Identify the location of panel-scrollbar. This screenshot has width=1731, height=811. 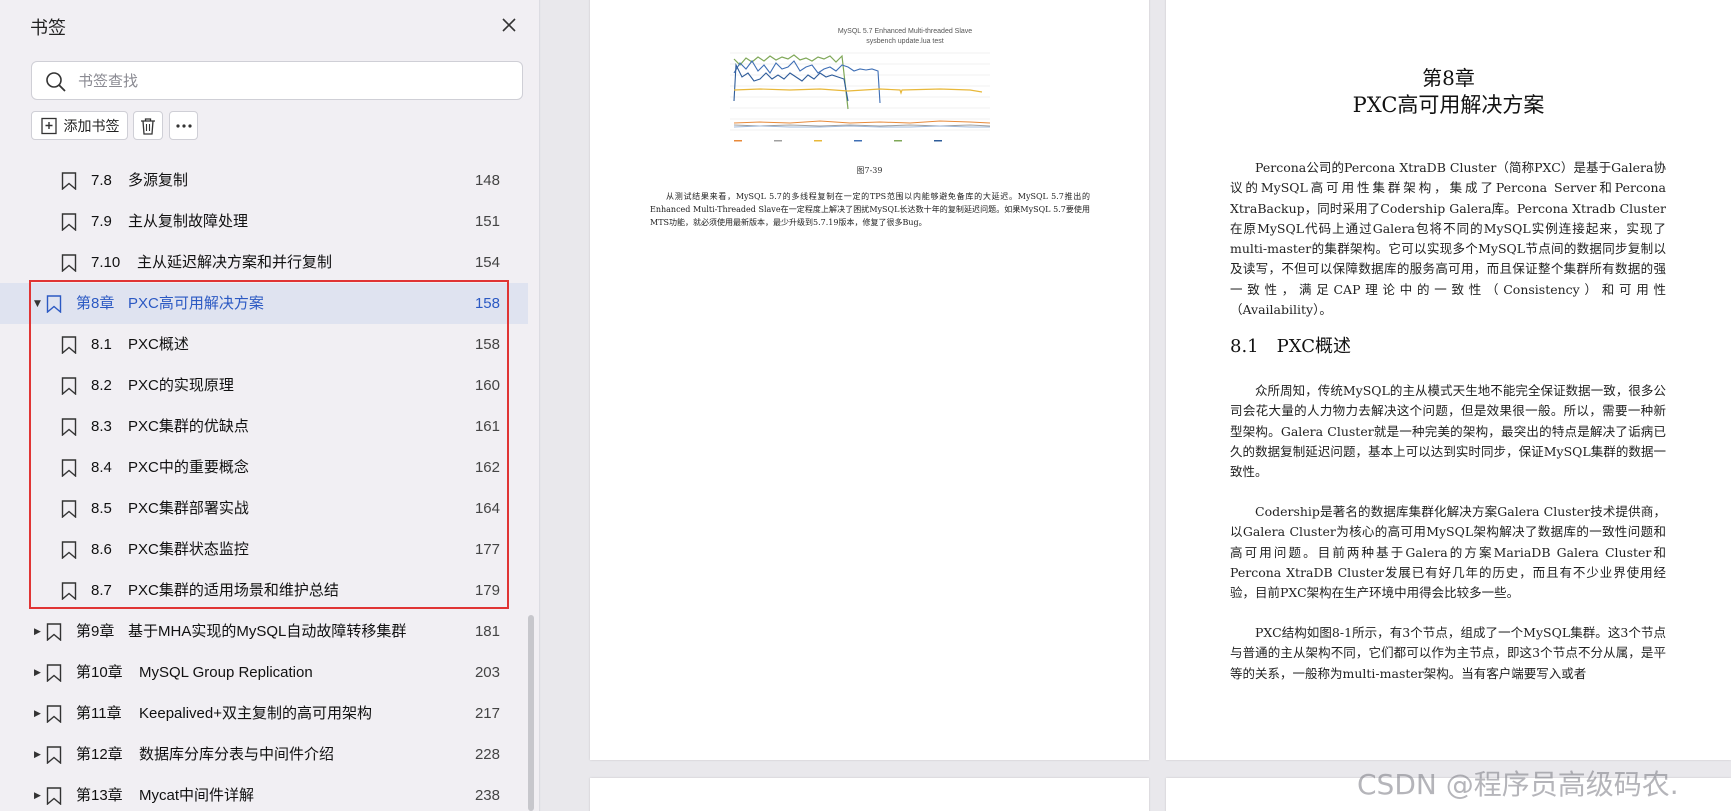
(531, 713).